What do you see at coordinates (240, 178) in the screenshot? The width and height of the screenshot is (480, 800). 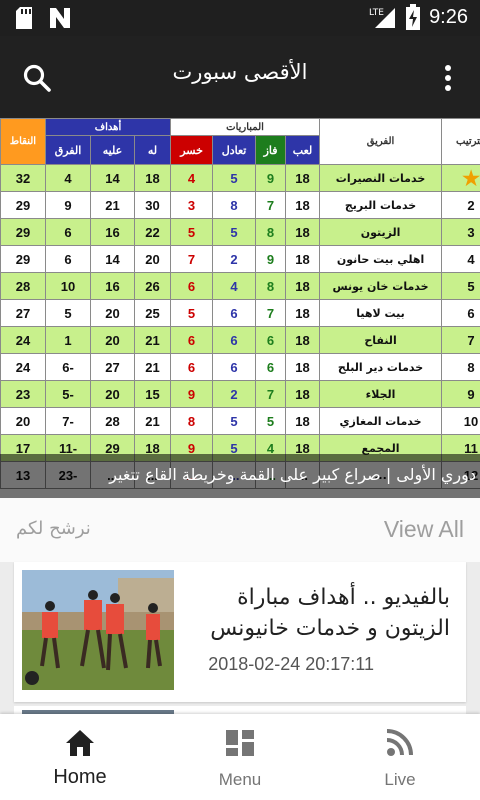 I see `standings-row: 32 4 14 18 4 5 9 18 خدمات النصيرات ★` at bounding box center [240, 178].